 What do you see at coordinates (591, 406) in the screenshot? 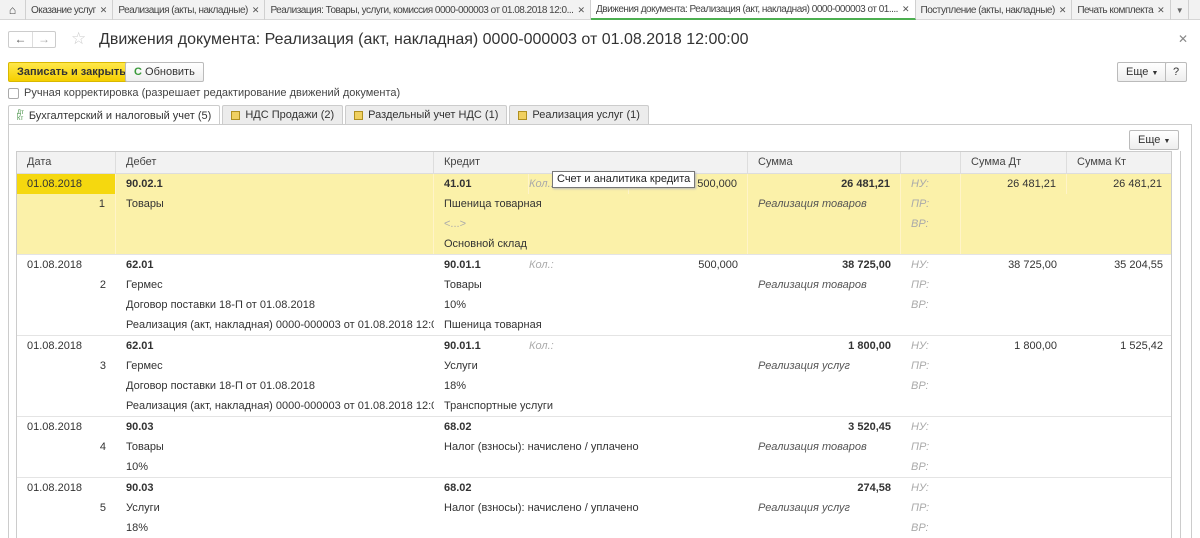
I see `credit-analytic: Транспортные услуги` at bounding box center [591, 406].